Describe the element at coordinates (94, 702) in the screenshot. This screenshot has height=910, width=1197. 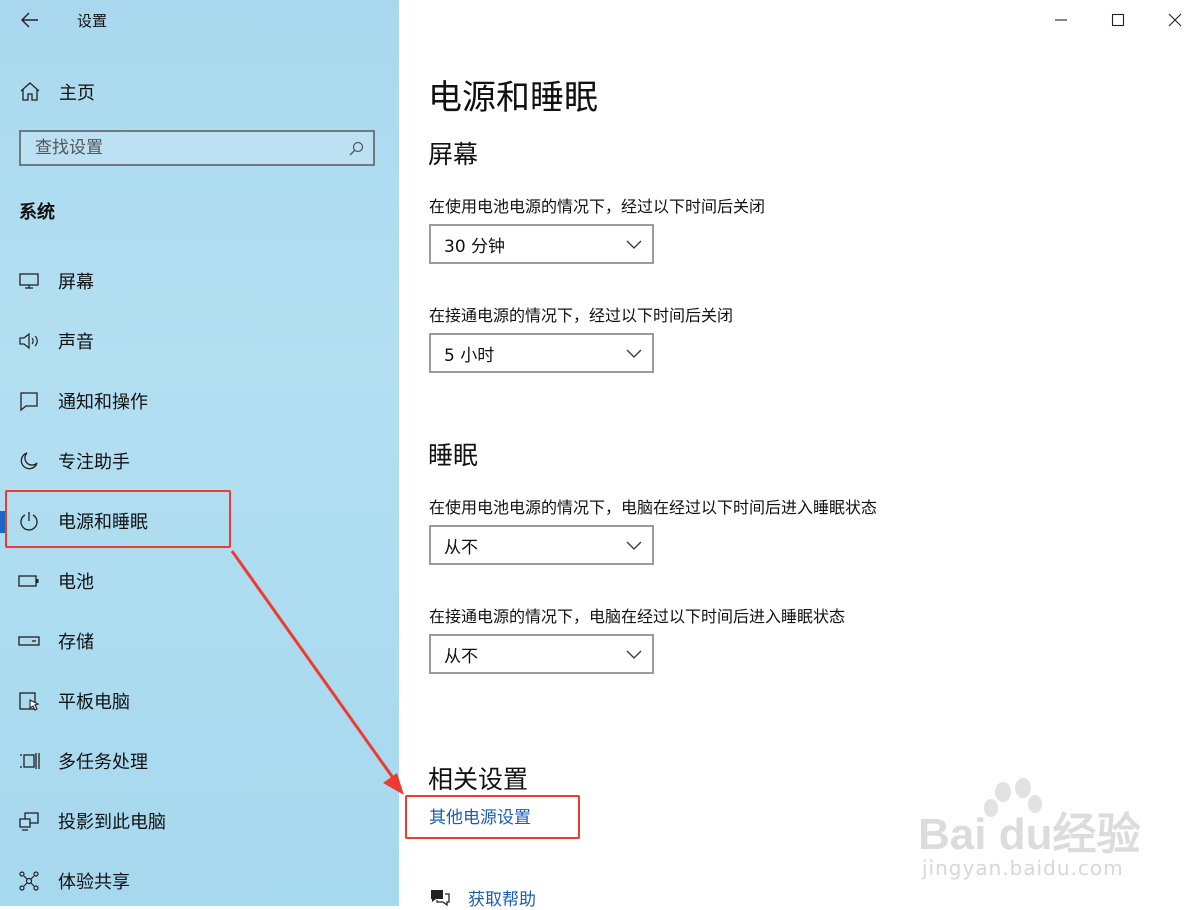
I see `sidebar-item-label: 平板电脑` at that location.